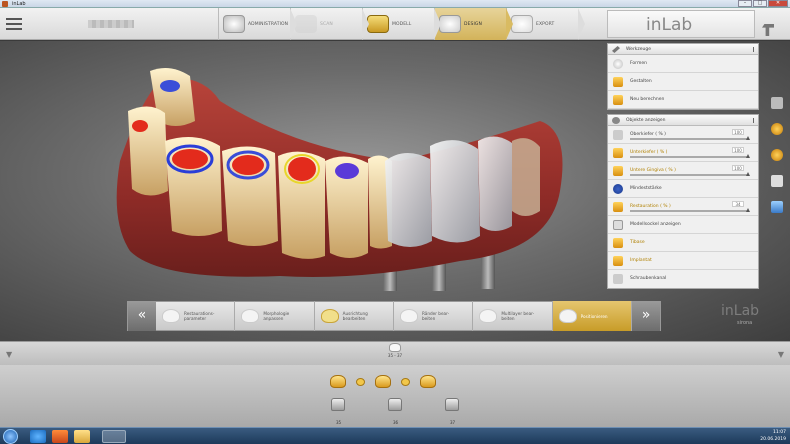 This screenshot has width=790, height=444. I want to click on tooth-tools-icon, so click(777, 155).